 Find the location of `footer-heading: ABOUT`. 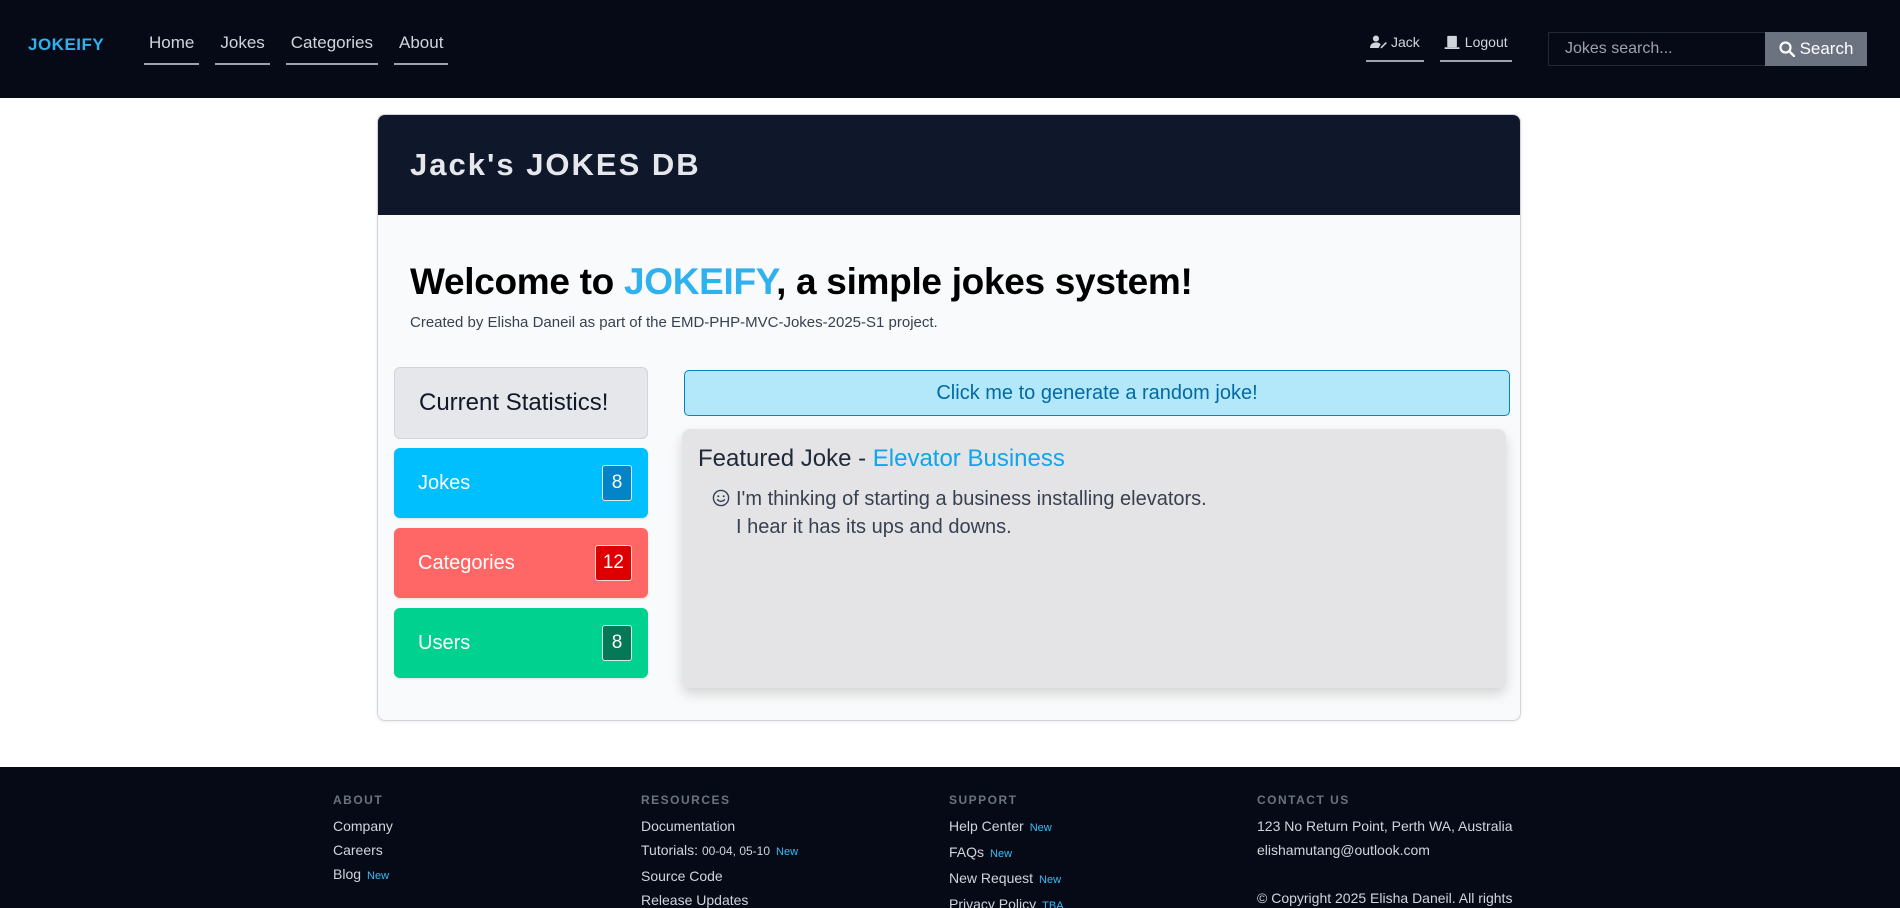

footer-heading: ABOUT is located at coordinates (358, 800).